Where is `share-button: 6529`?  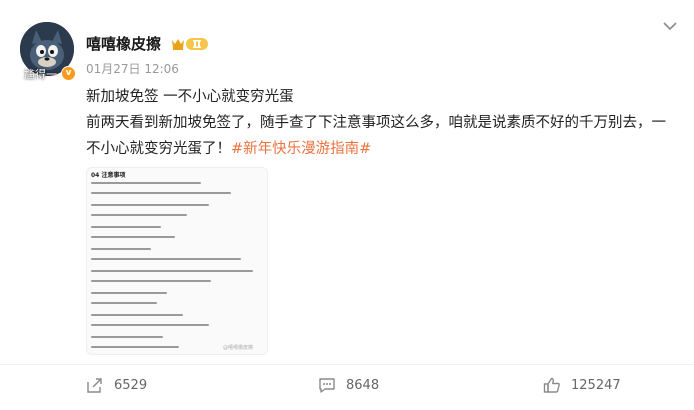 share-button: 6529 is located at coordinates (116, 385).